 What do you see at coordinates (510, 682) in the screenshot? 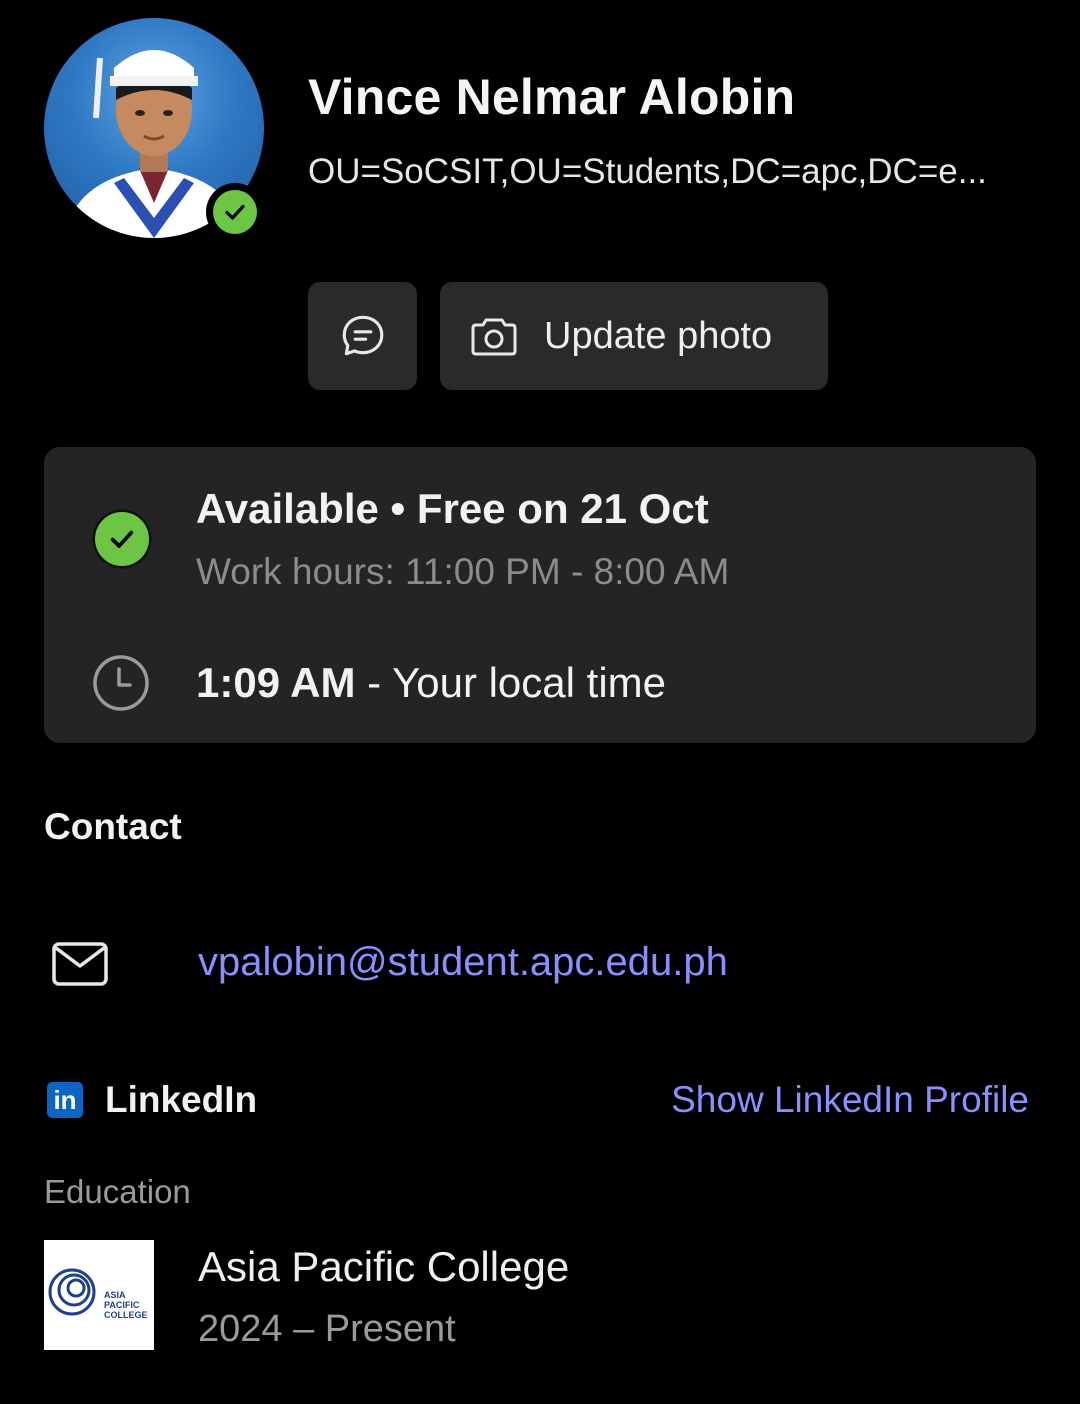
I see `local-time-suffix: - Your local time` at bounding box center [510, 682].